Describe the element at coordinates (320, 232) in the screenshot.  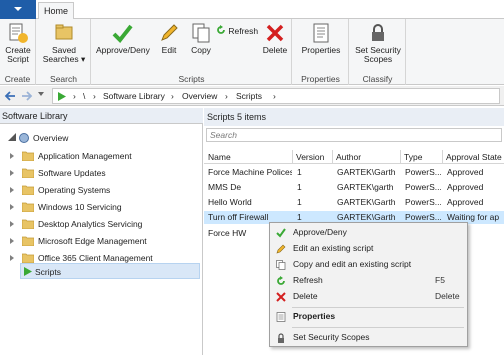
I see `context-label: Approve/Deny` at that location.